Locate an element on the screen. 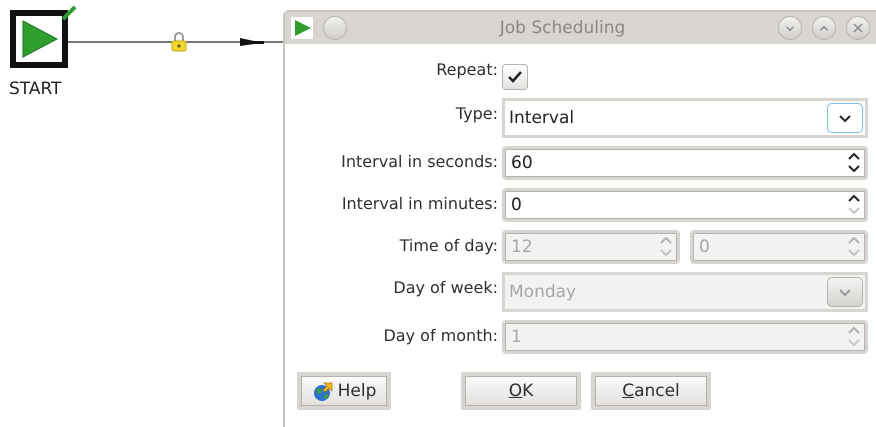  field-label: Interval in minutes: is located at coordinates (419, 204).